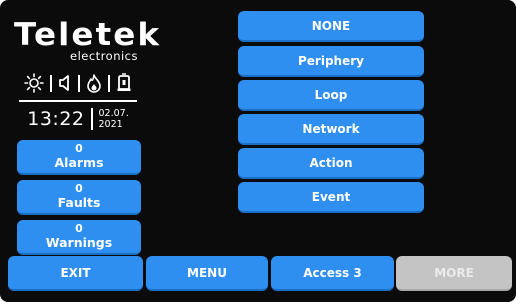  What do you see at coordinates (331, 26) in the screenshot?
I see `option-none-button: NONE` at bounding box center [331, 26].